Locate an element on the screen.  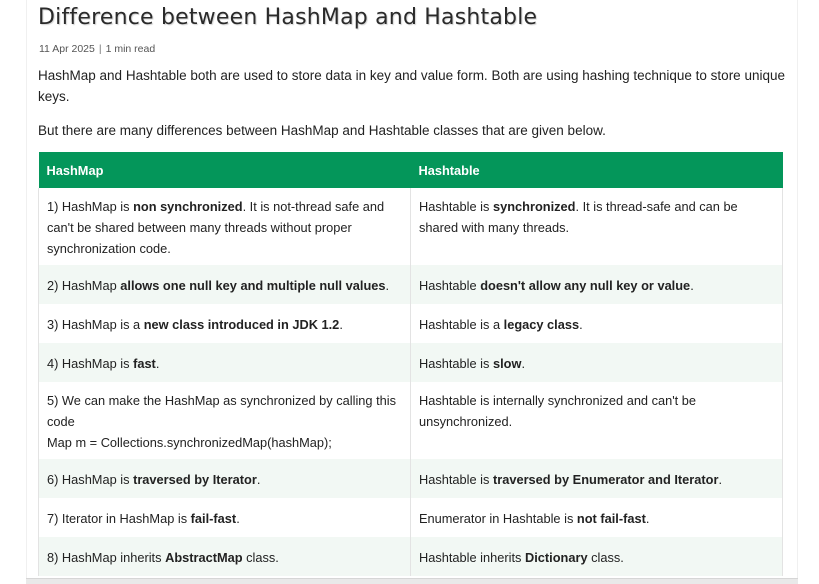
header-hashmap: HashMap is located at coordinates (224, 170).